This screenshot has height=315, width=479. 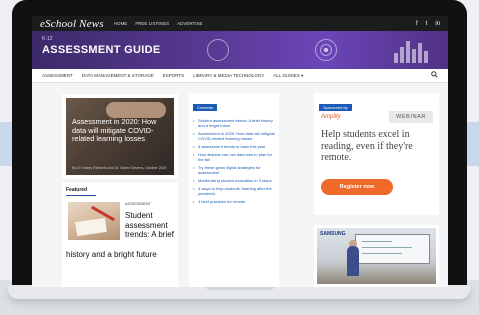 What do you see at coordinates (94, 221) in the screenshot?
I see `featured-image` at bounding box center [94, 221].